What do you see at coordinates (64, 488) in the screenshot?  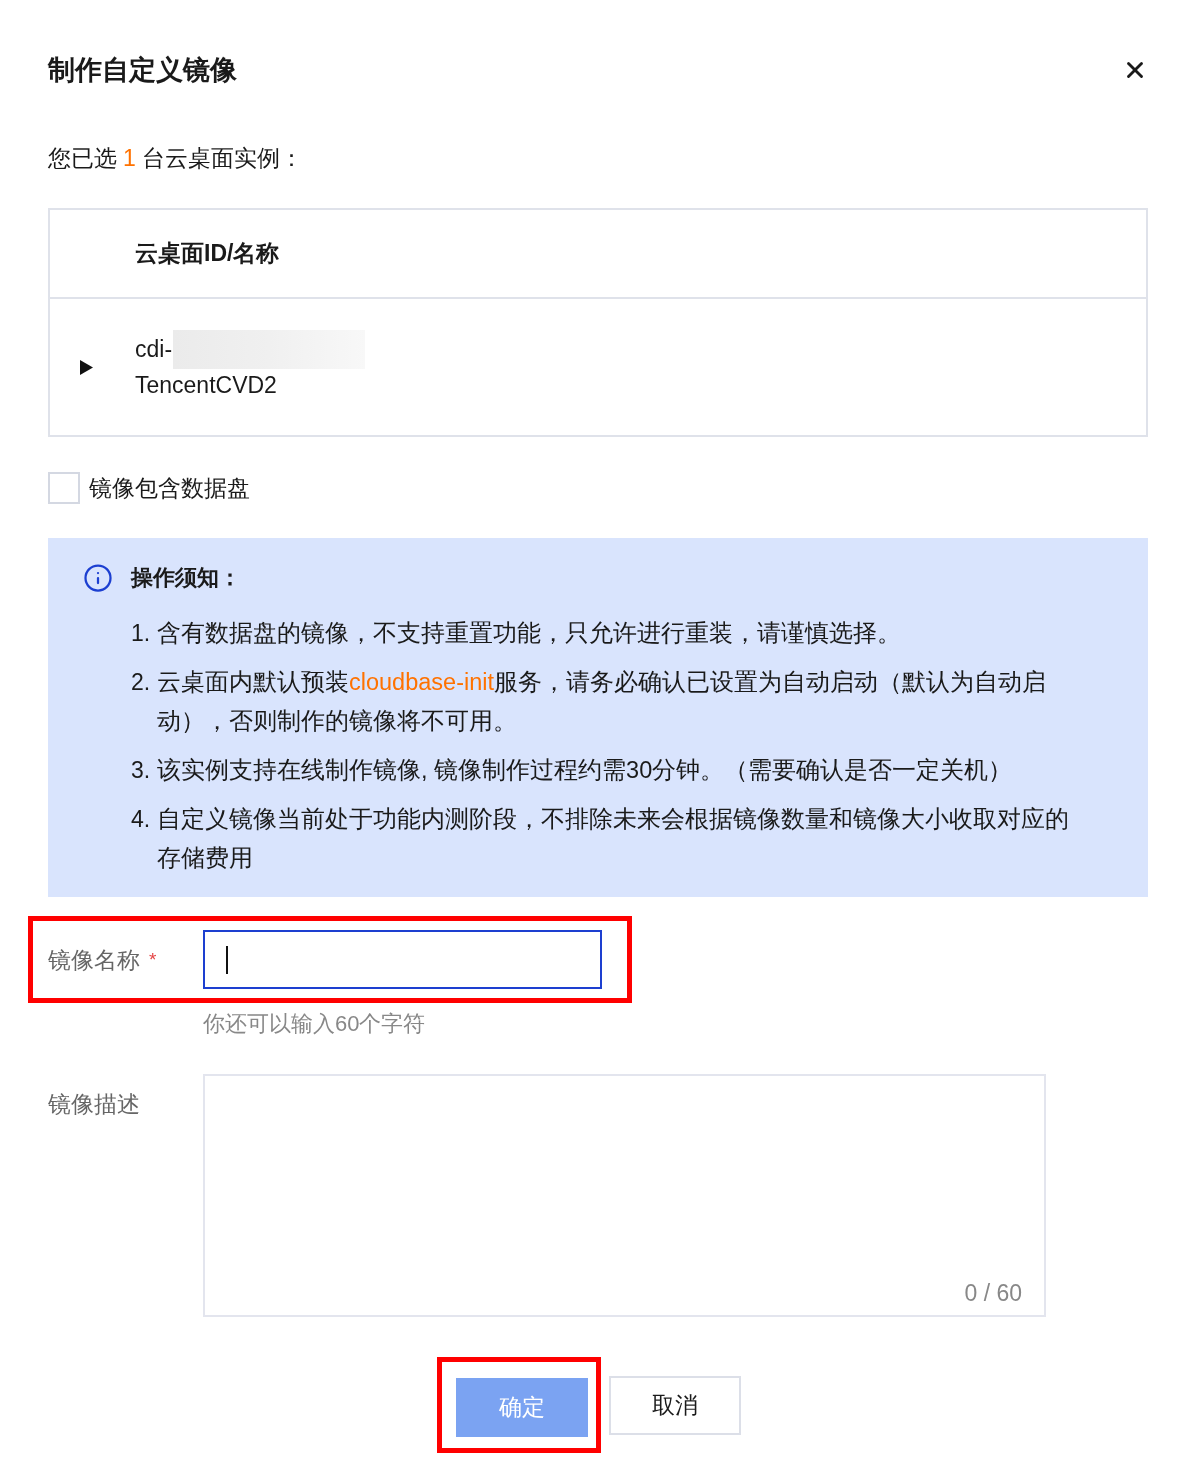 I see `checkbox` at bounding box center [64, 488].